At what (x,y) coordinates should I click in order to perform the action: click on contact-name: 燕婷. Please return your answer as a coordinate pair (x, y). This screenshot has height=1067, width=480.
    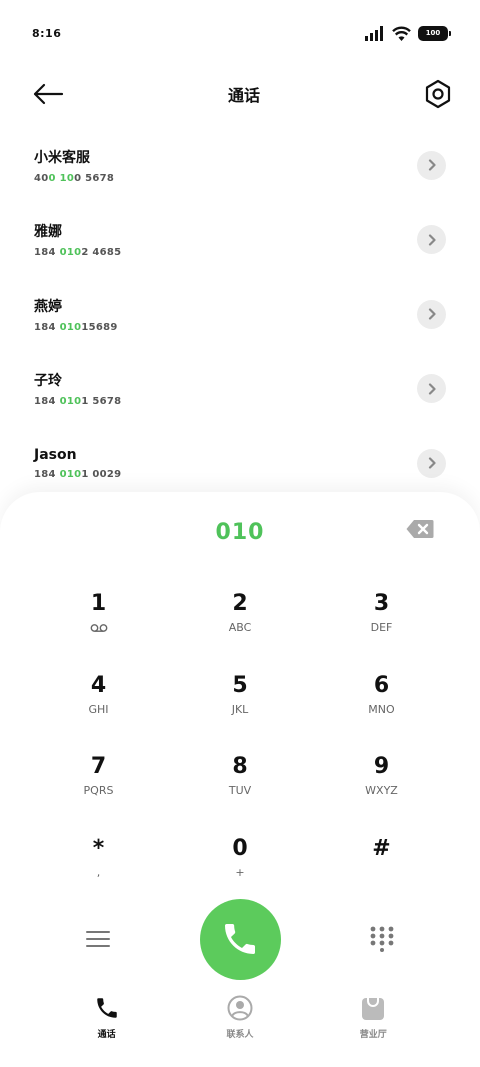
    Looking at the image, I should click on (48, 306).